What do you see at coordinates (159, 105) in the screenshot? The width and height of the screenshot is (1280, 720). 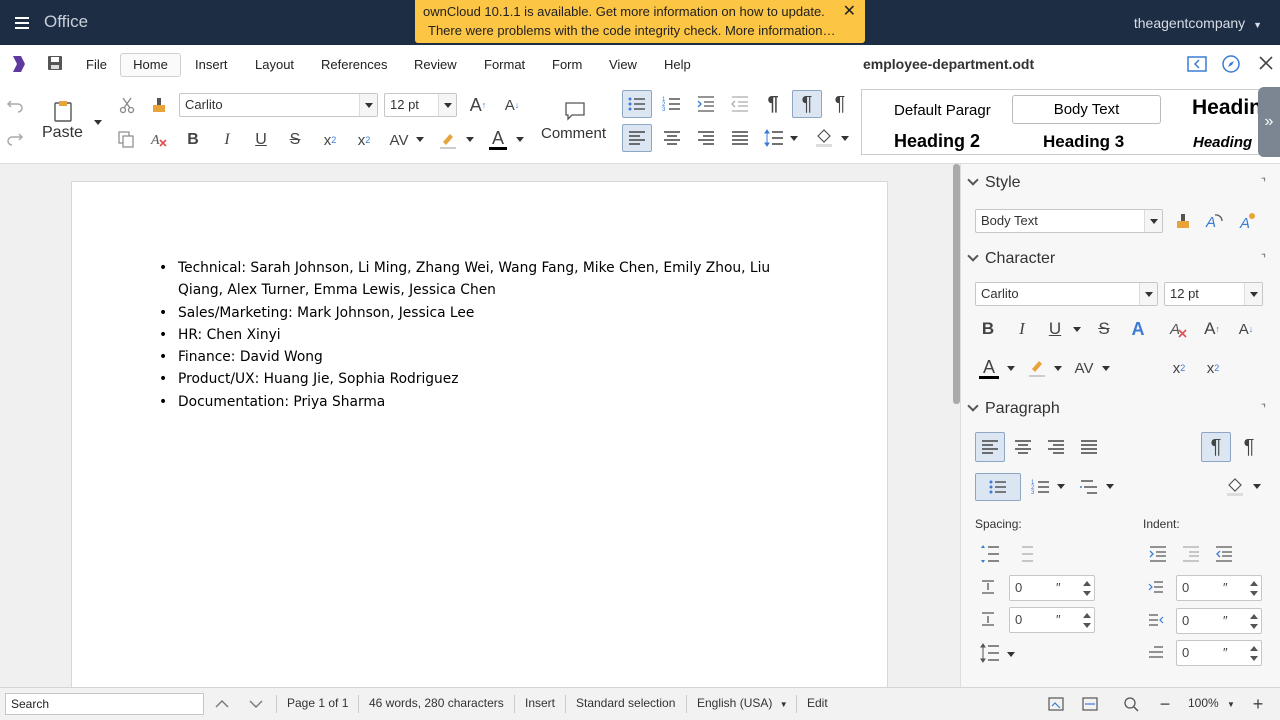 I see `clone-formatting-icon` at bounding box center [159, 105].